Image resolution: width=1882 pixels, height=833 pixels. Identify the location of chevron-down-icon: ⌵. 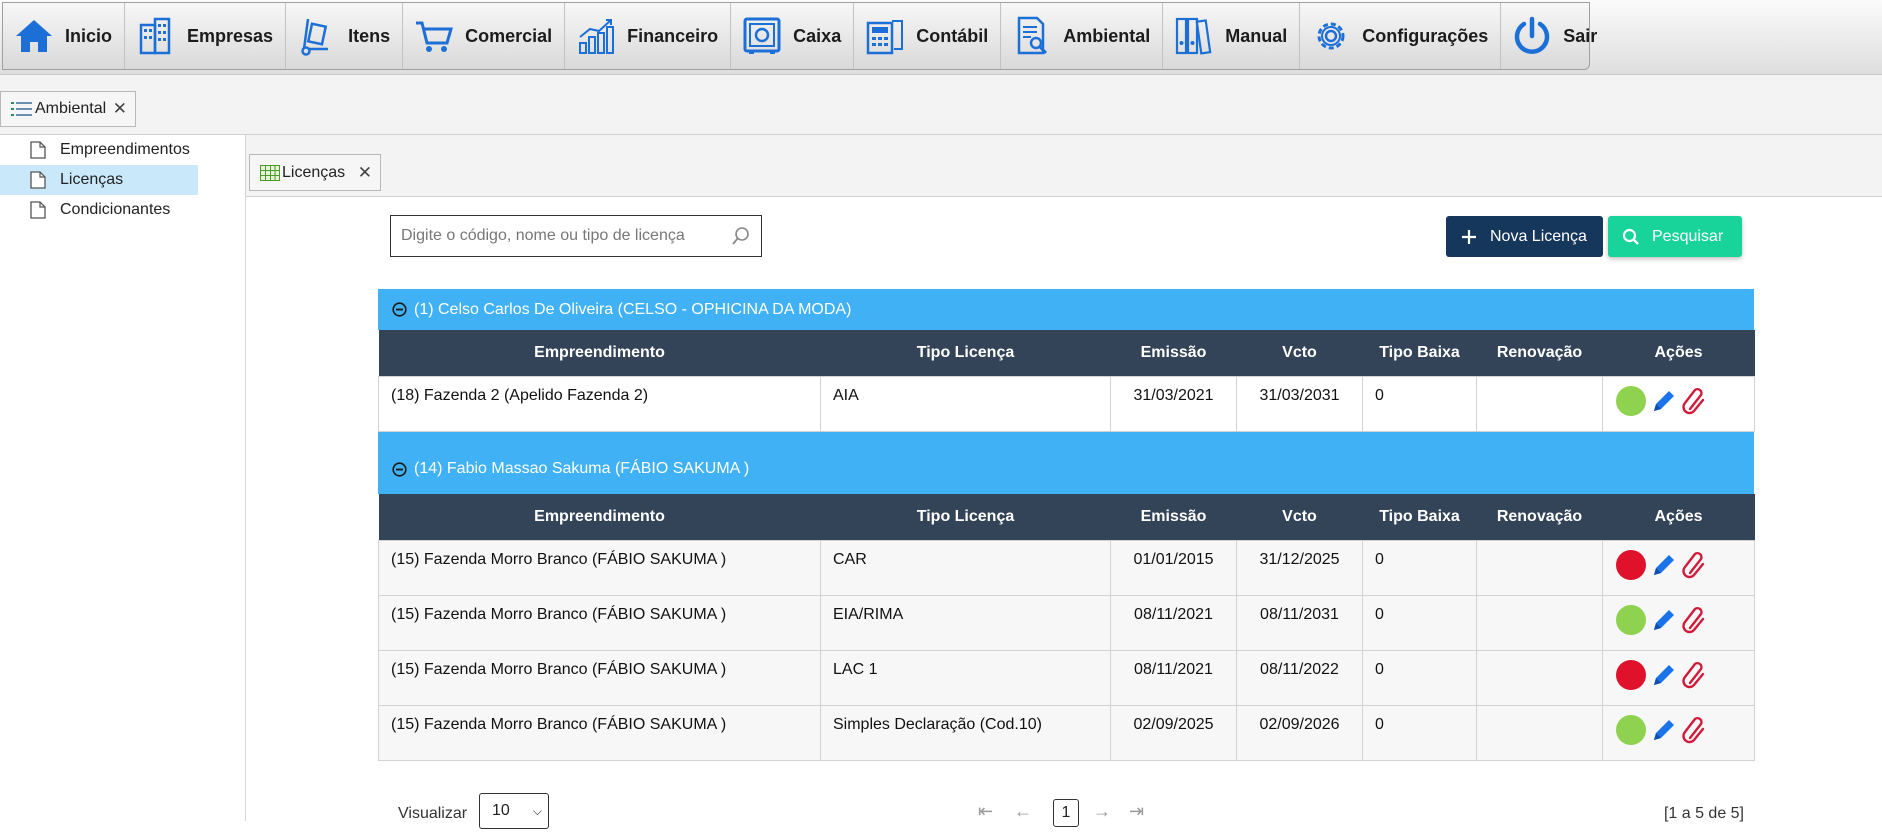
(537, 810).